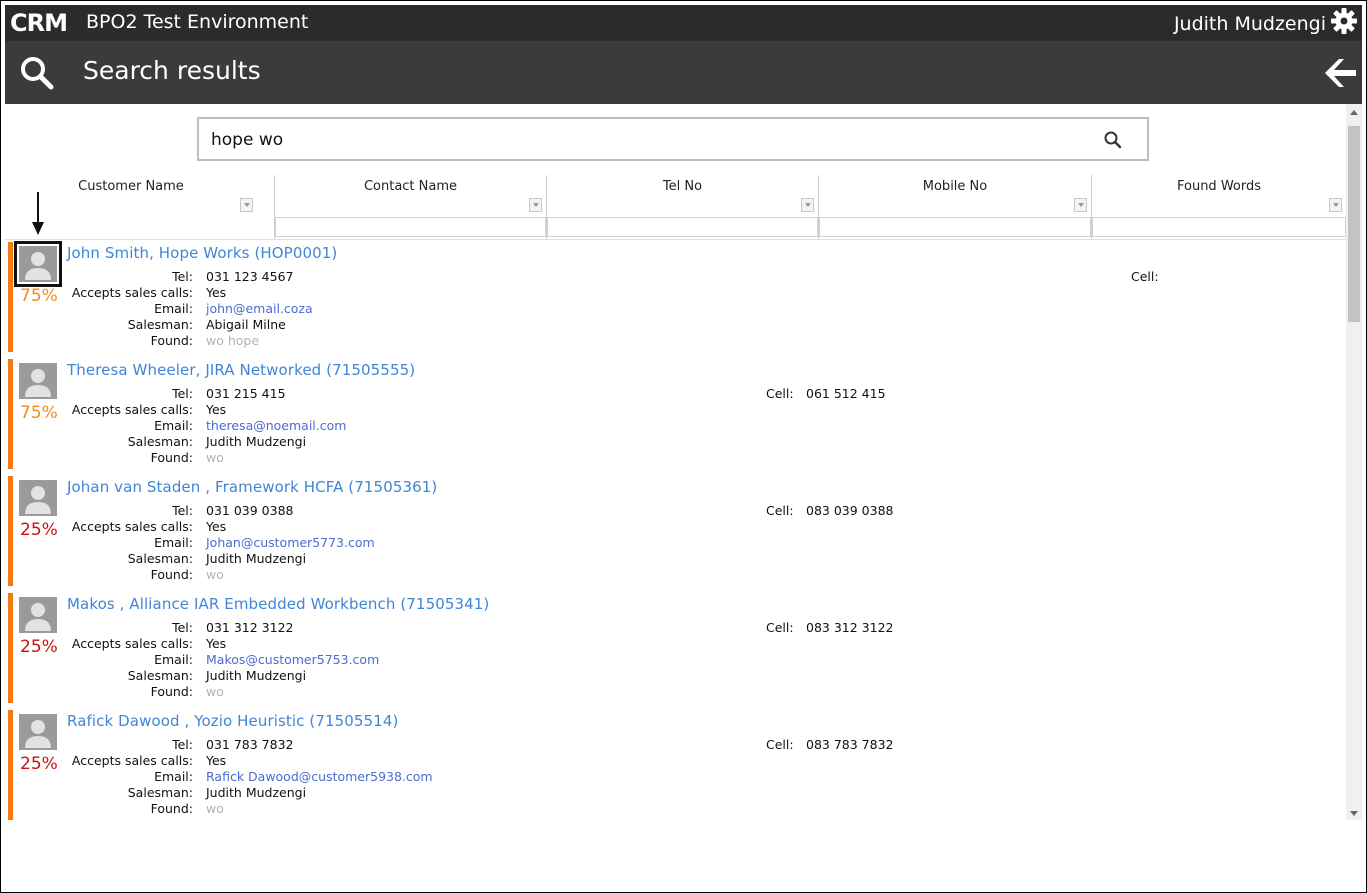  Describe the element at coordinates (651, 140) in the screenshot. I see `search-input` at that location.